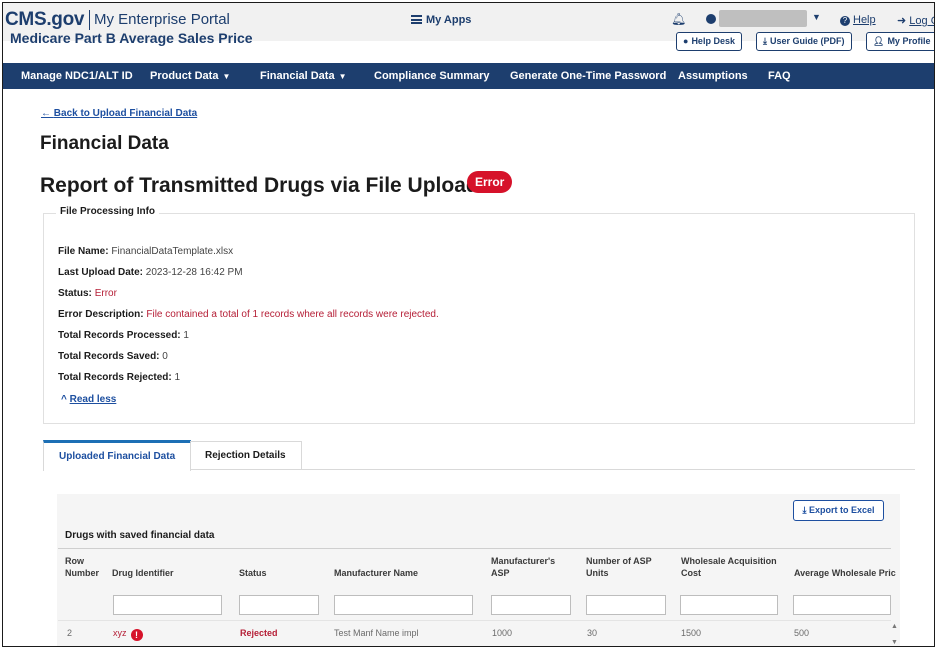  What do you see at coordinates (816, 17) in the screenshot?
I see `chevron-down-icon: ▼` at bounding box center [816, 17].